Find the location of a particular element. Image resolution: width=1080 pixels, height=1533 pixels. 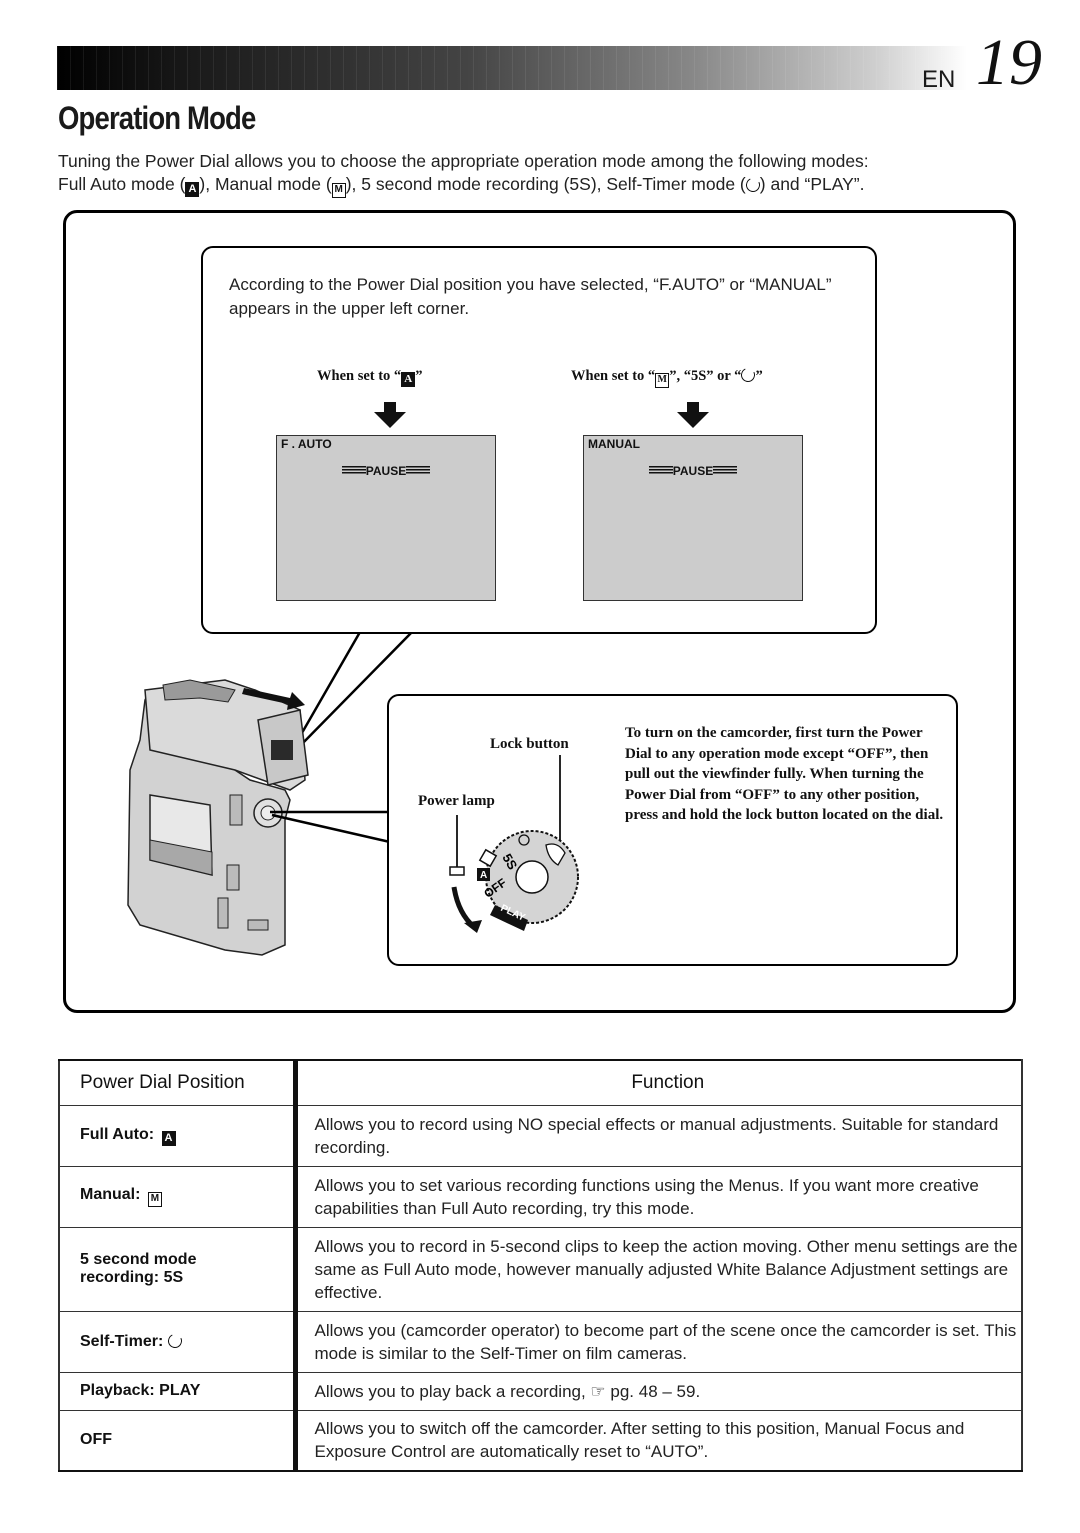

position-label: Self-Timer: is located at coordinates (122, 1341).